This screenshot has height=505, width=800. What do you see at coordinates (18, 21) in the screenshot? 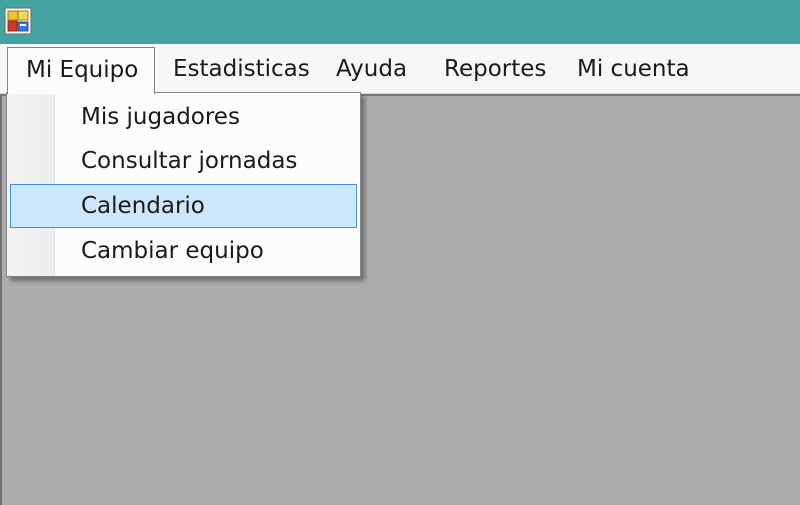
I see `app-icon` at bounding box center [18, 21].